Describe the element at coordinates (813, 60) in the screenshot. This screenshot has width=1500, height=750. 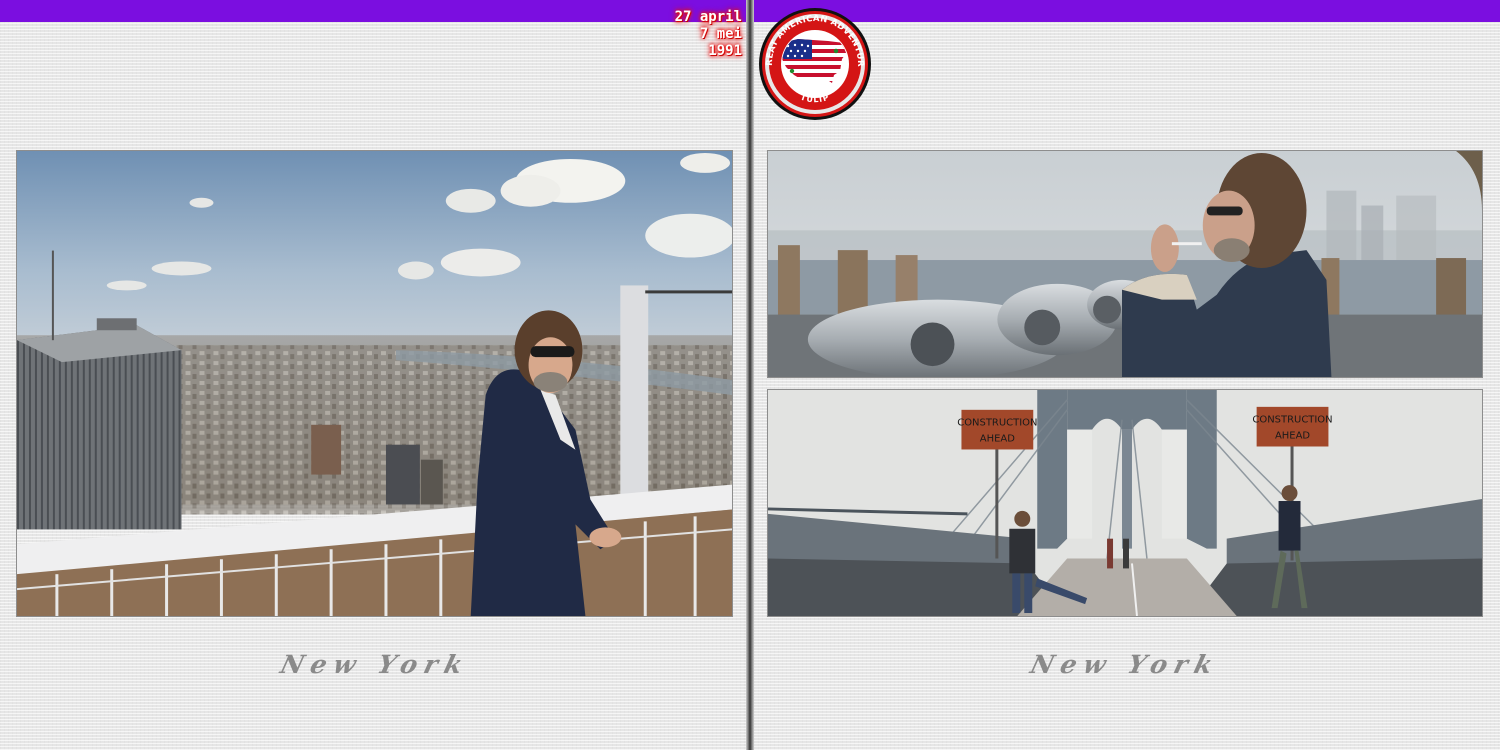
I see `adventure-badge: GREAT AMERICAN ADVENTURE TULIP` at that location.